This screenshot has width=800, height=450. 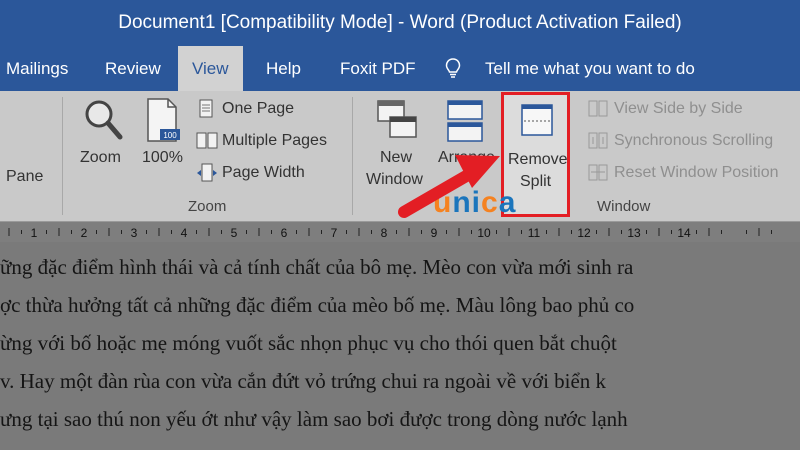 What do you see at coordinates (184, 233) in the screenshot?
I see `ruler-number: 4` at bounding box center [184, 233].